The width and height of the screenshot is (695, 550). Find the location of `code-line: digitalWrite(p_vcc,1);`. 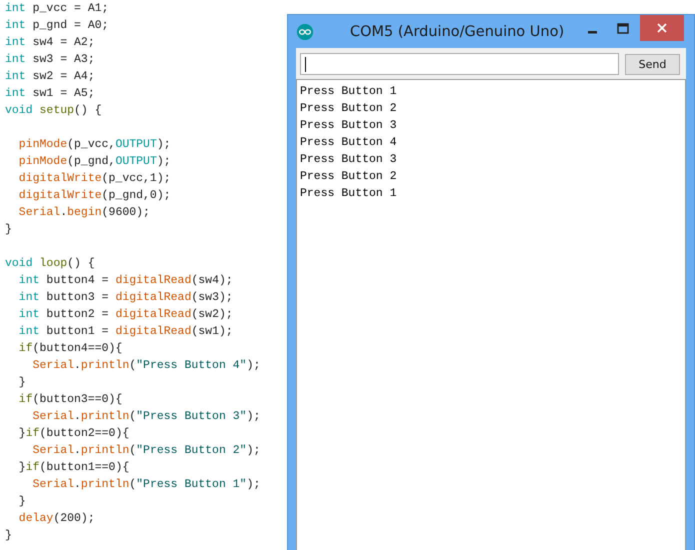

code-line: digitalWrite(p_vcc,1); is located at coordinates (94, 179).